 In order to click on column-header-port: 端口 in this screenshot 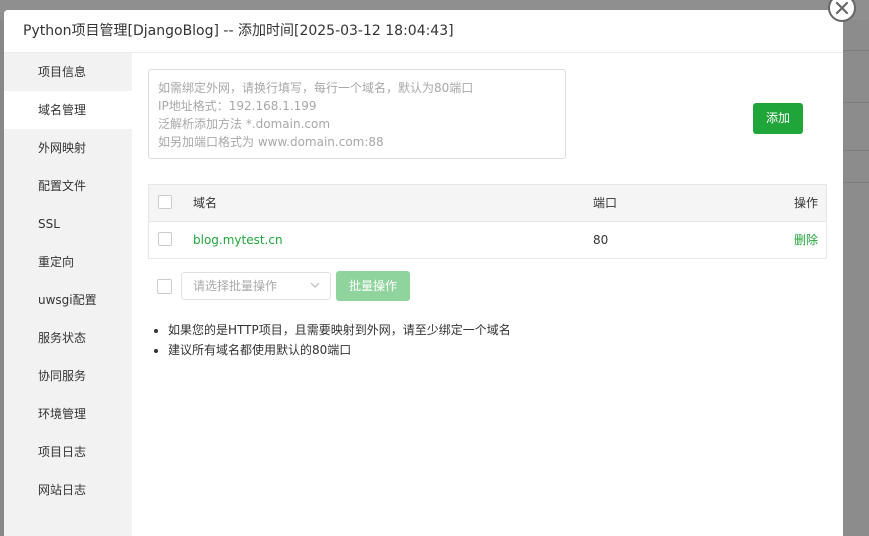, I will do `click(605, 203)`.